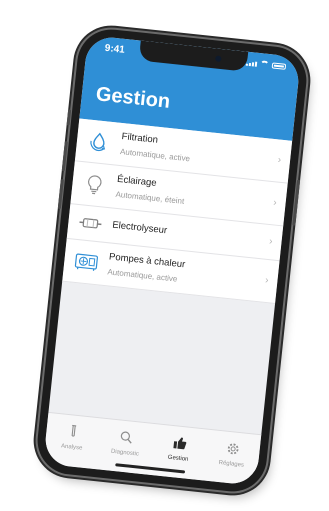 The image size is (329, 511). What do you see at coordinates (231, 464) in the screenshot?
I see `tab-label: Réglages` at bounding box center [231, 464].